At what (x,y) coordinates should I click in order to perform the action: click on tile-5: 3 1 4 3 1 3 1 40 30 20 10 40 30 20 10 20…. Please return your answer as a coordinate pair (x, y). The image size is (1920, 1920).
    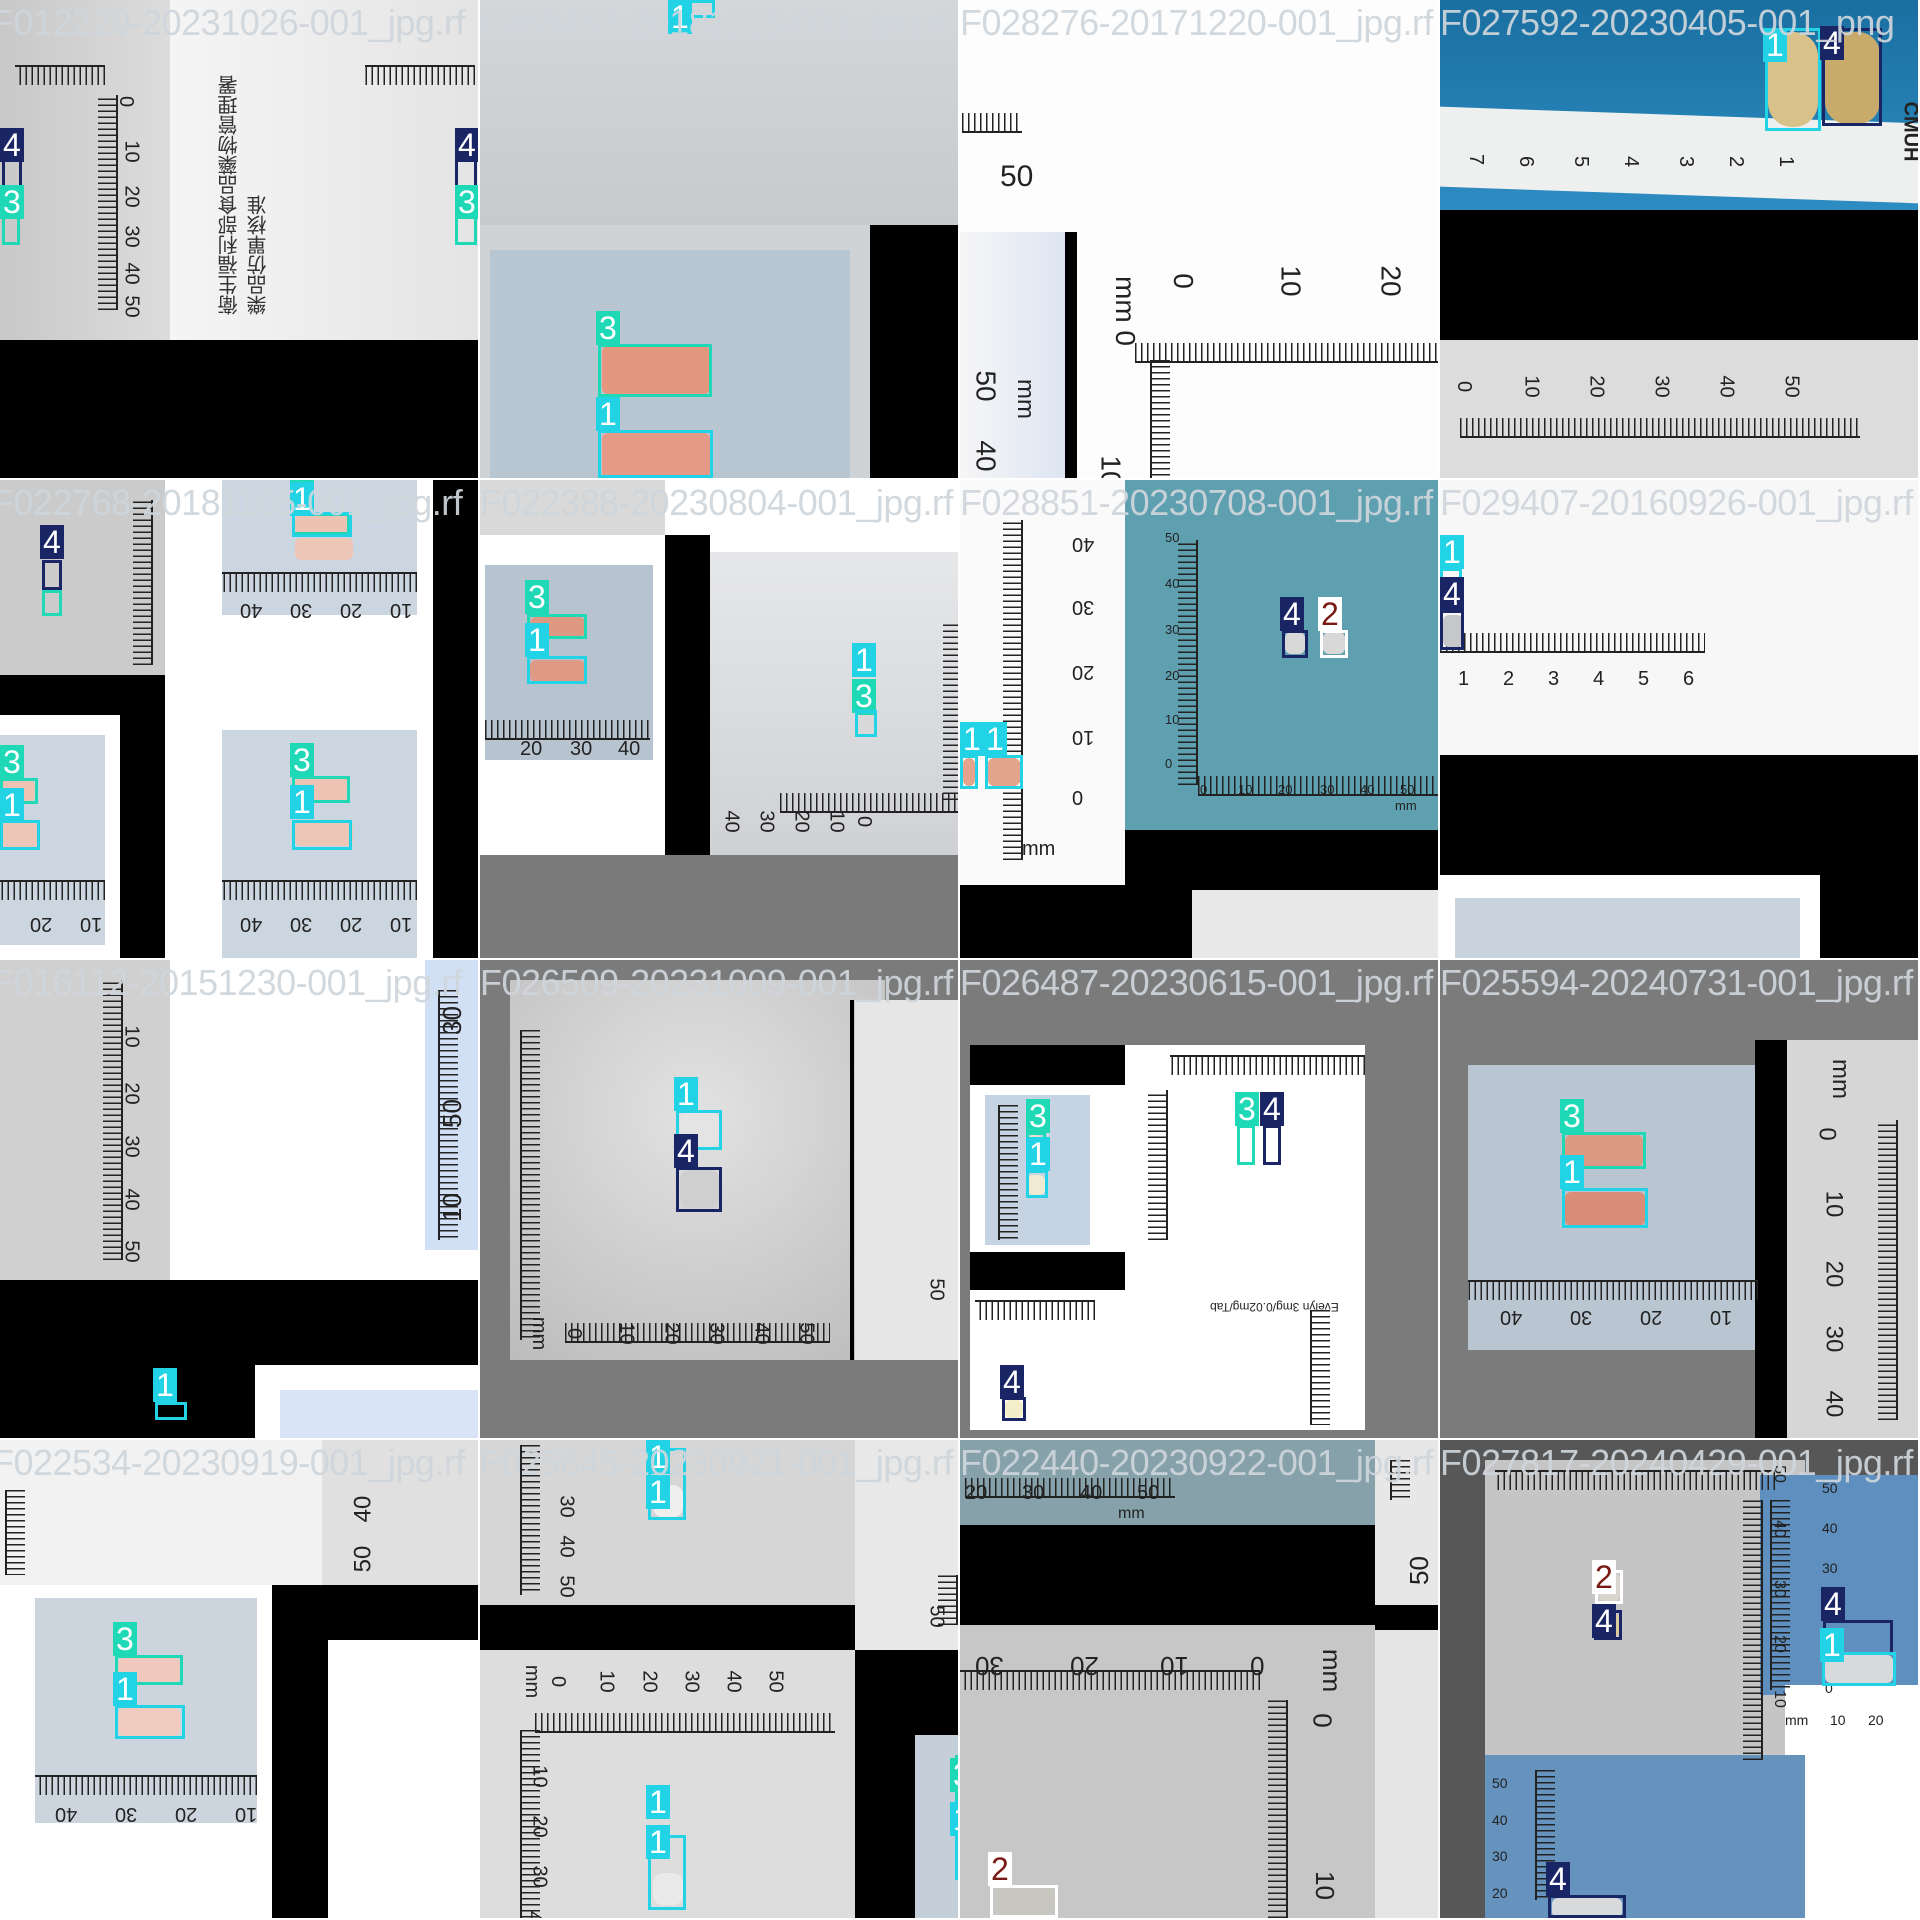
    Looking at the image, I should click on (239, 719).